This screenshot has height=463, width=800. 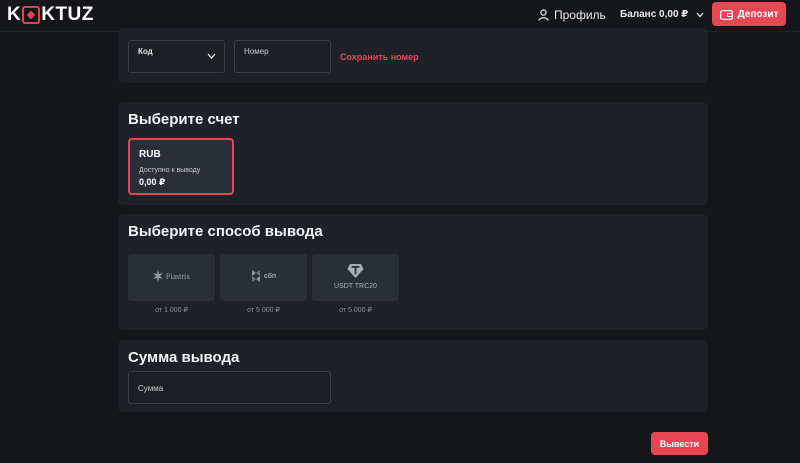 What do you see at coordinates (176, 56) in the screenshot?
I see `country-code-select: Код` at bounding box center [176, 56].